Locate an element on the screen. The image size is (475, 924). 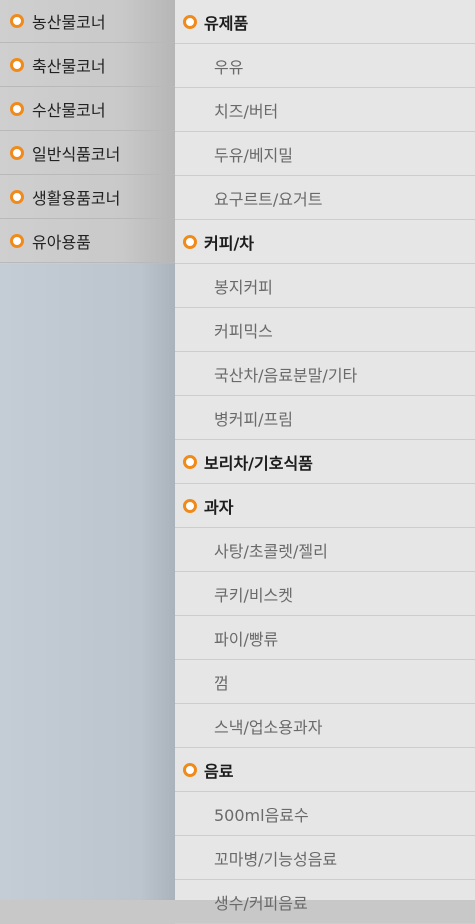
category-item-livestock: 축산물코너 is located at coordinates (87, 65).